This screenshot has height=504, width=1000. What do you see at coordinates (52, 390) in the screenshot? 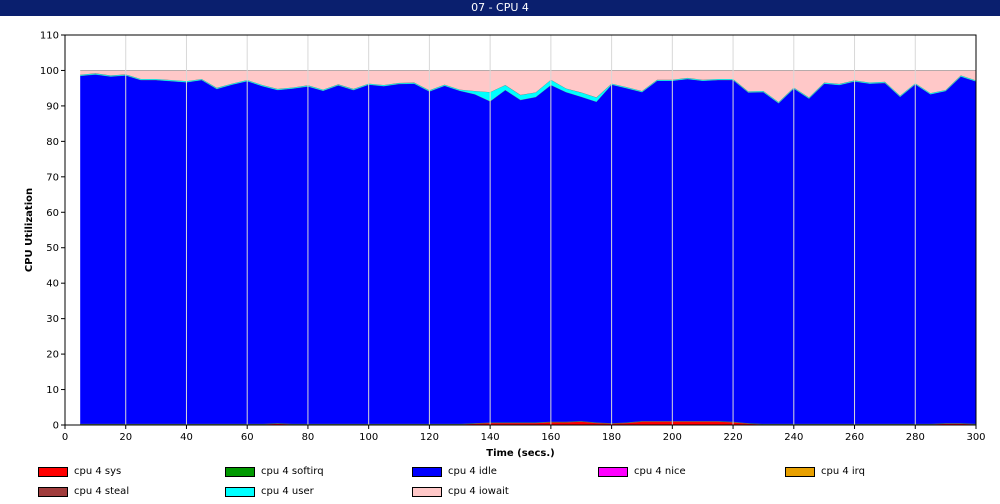
I see `y-tick-label-10: 10` at bounding box center [52, 390].